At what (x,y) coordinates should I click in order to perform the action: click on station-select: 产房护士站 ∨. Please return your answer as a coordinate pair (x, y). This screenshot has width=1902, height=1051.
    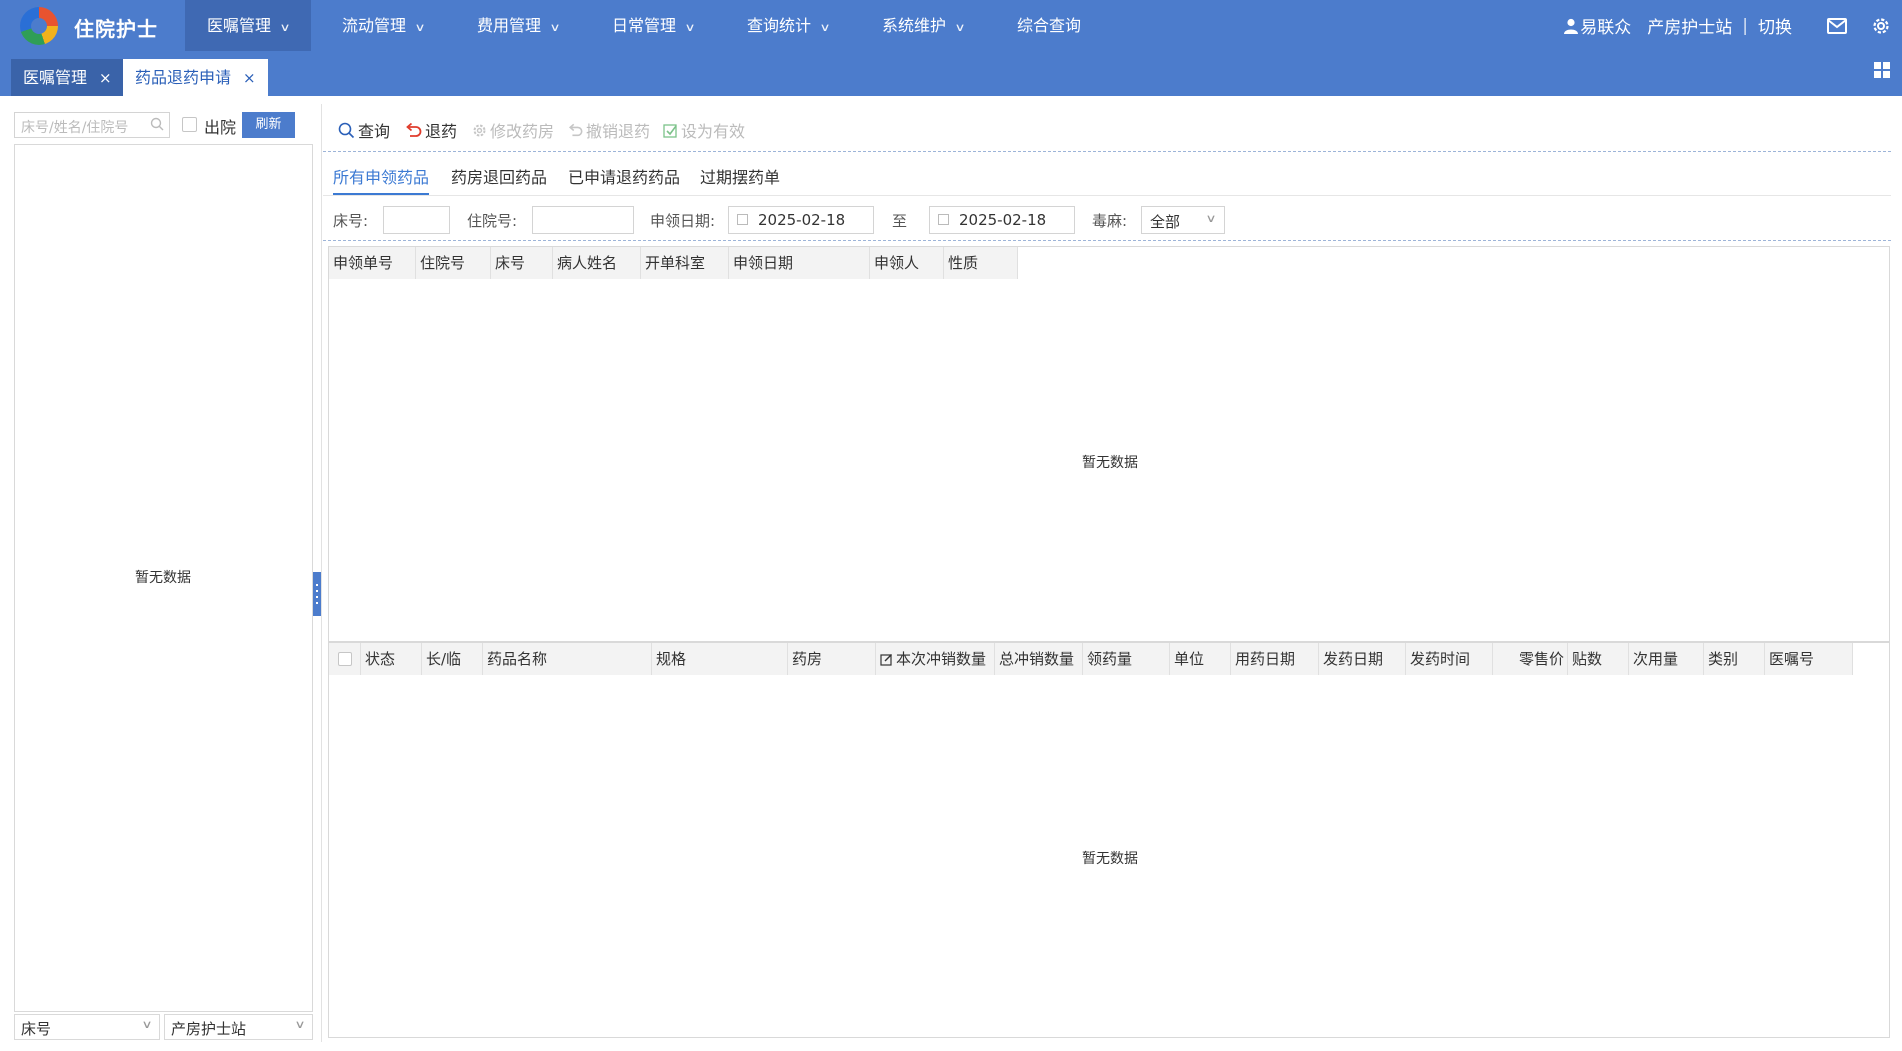
    Looking at the image, I should click on (238, 1027).